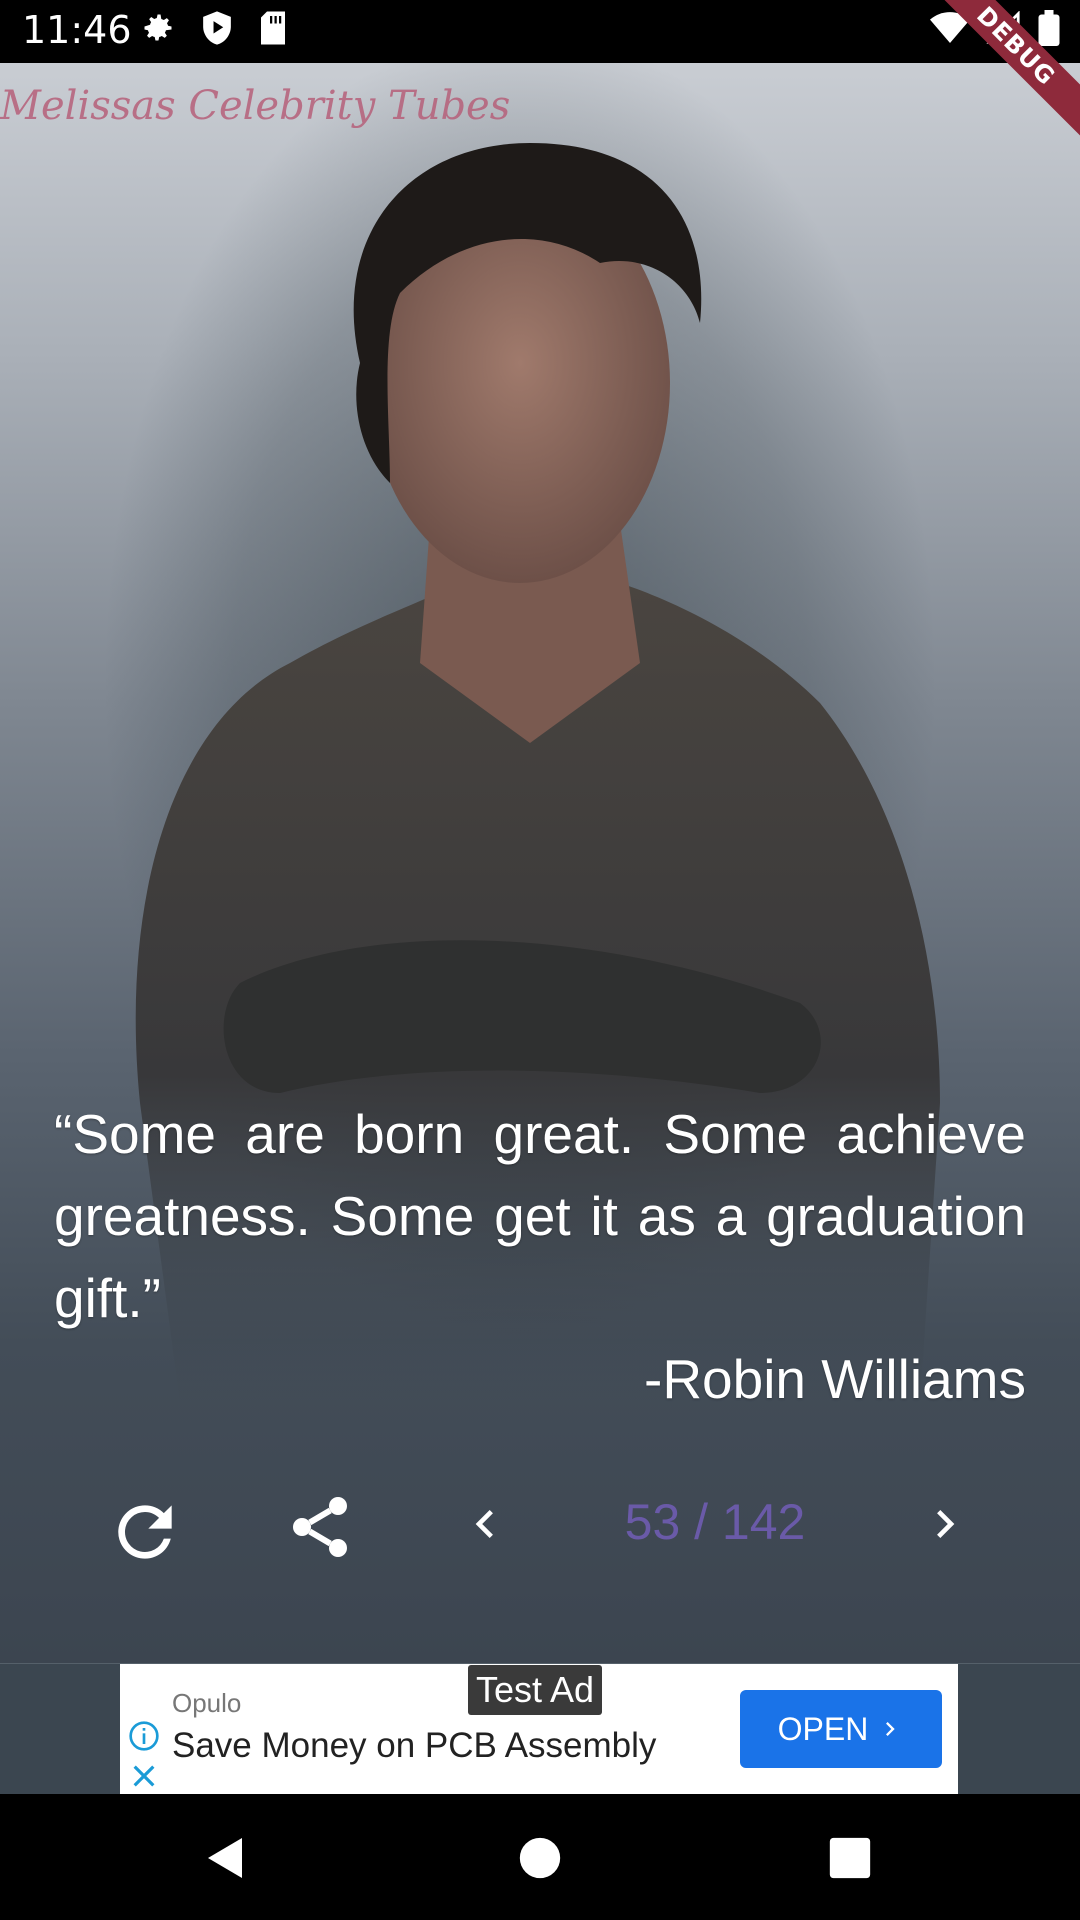 The image size is (1080, 1920). Describe the element at coordinates (1049, 28) in the screenshot. I see `battery-icon` at that location.